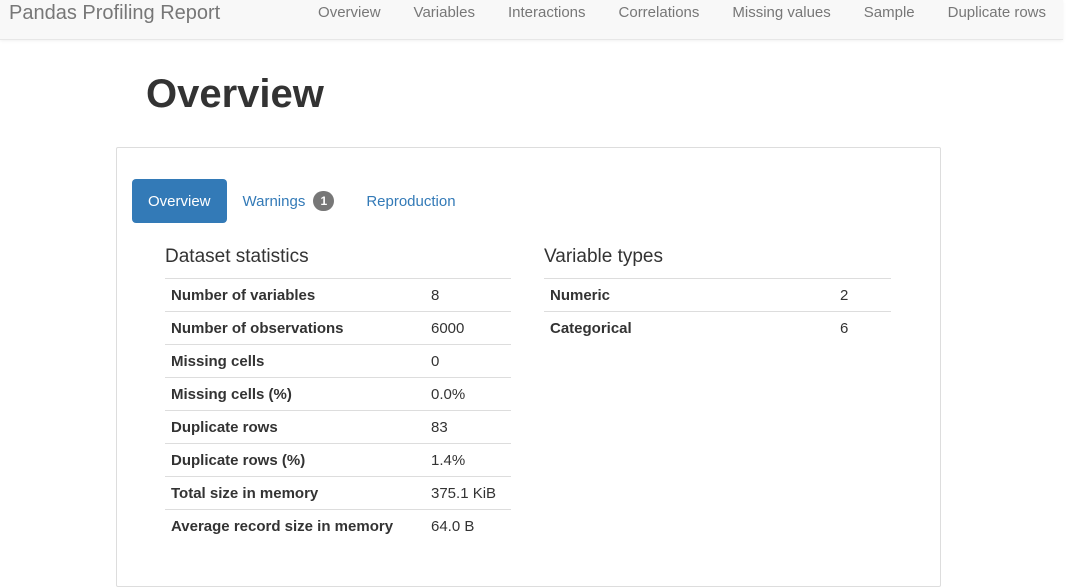 This screenshot has width=1068, height=587. I want to click on tab-overview: Overview, so click(179, 201).